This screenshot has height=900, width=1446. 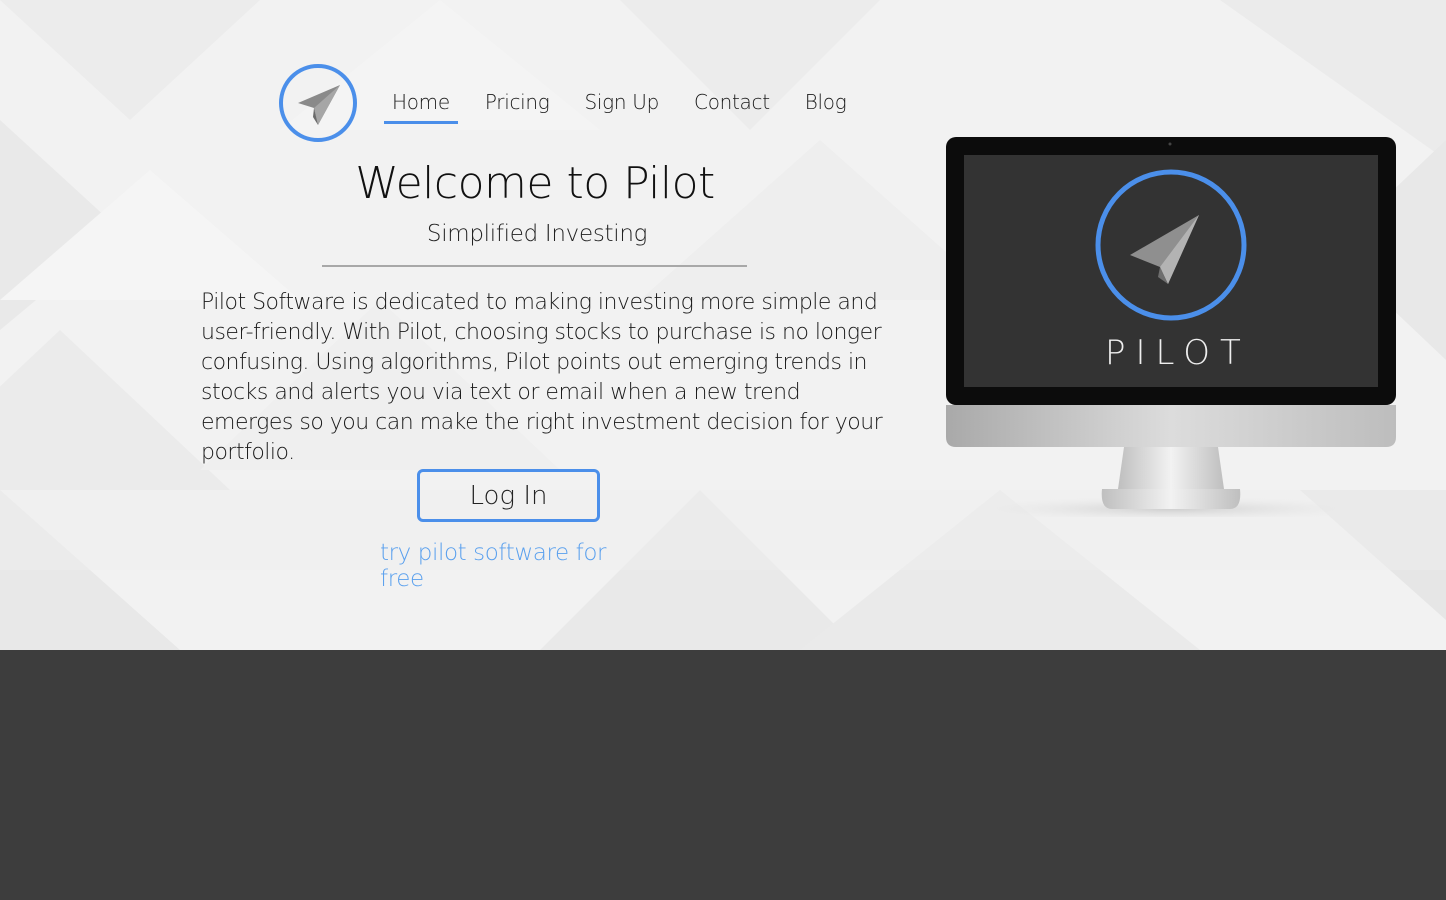 I want to click on login-button: Log In, so click(x=508, y=495).